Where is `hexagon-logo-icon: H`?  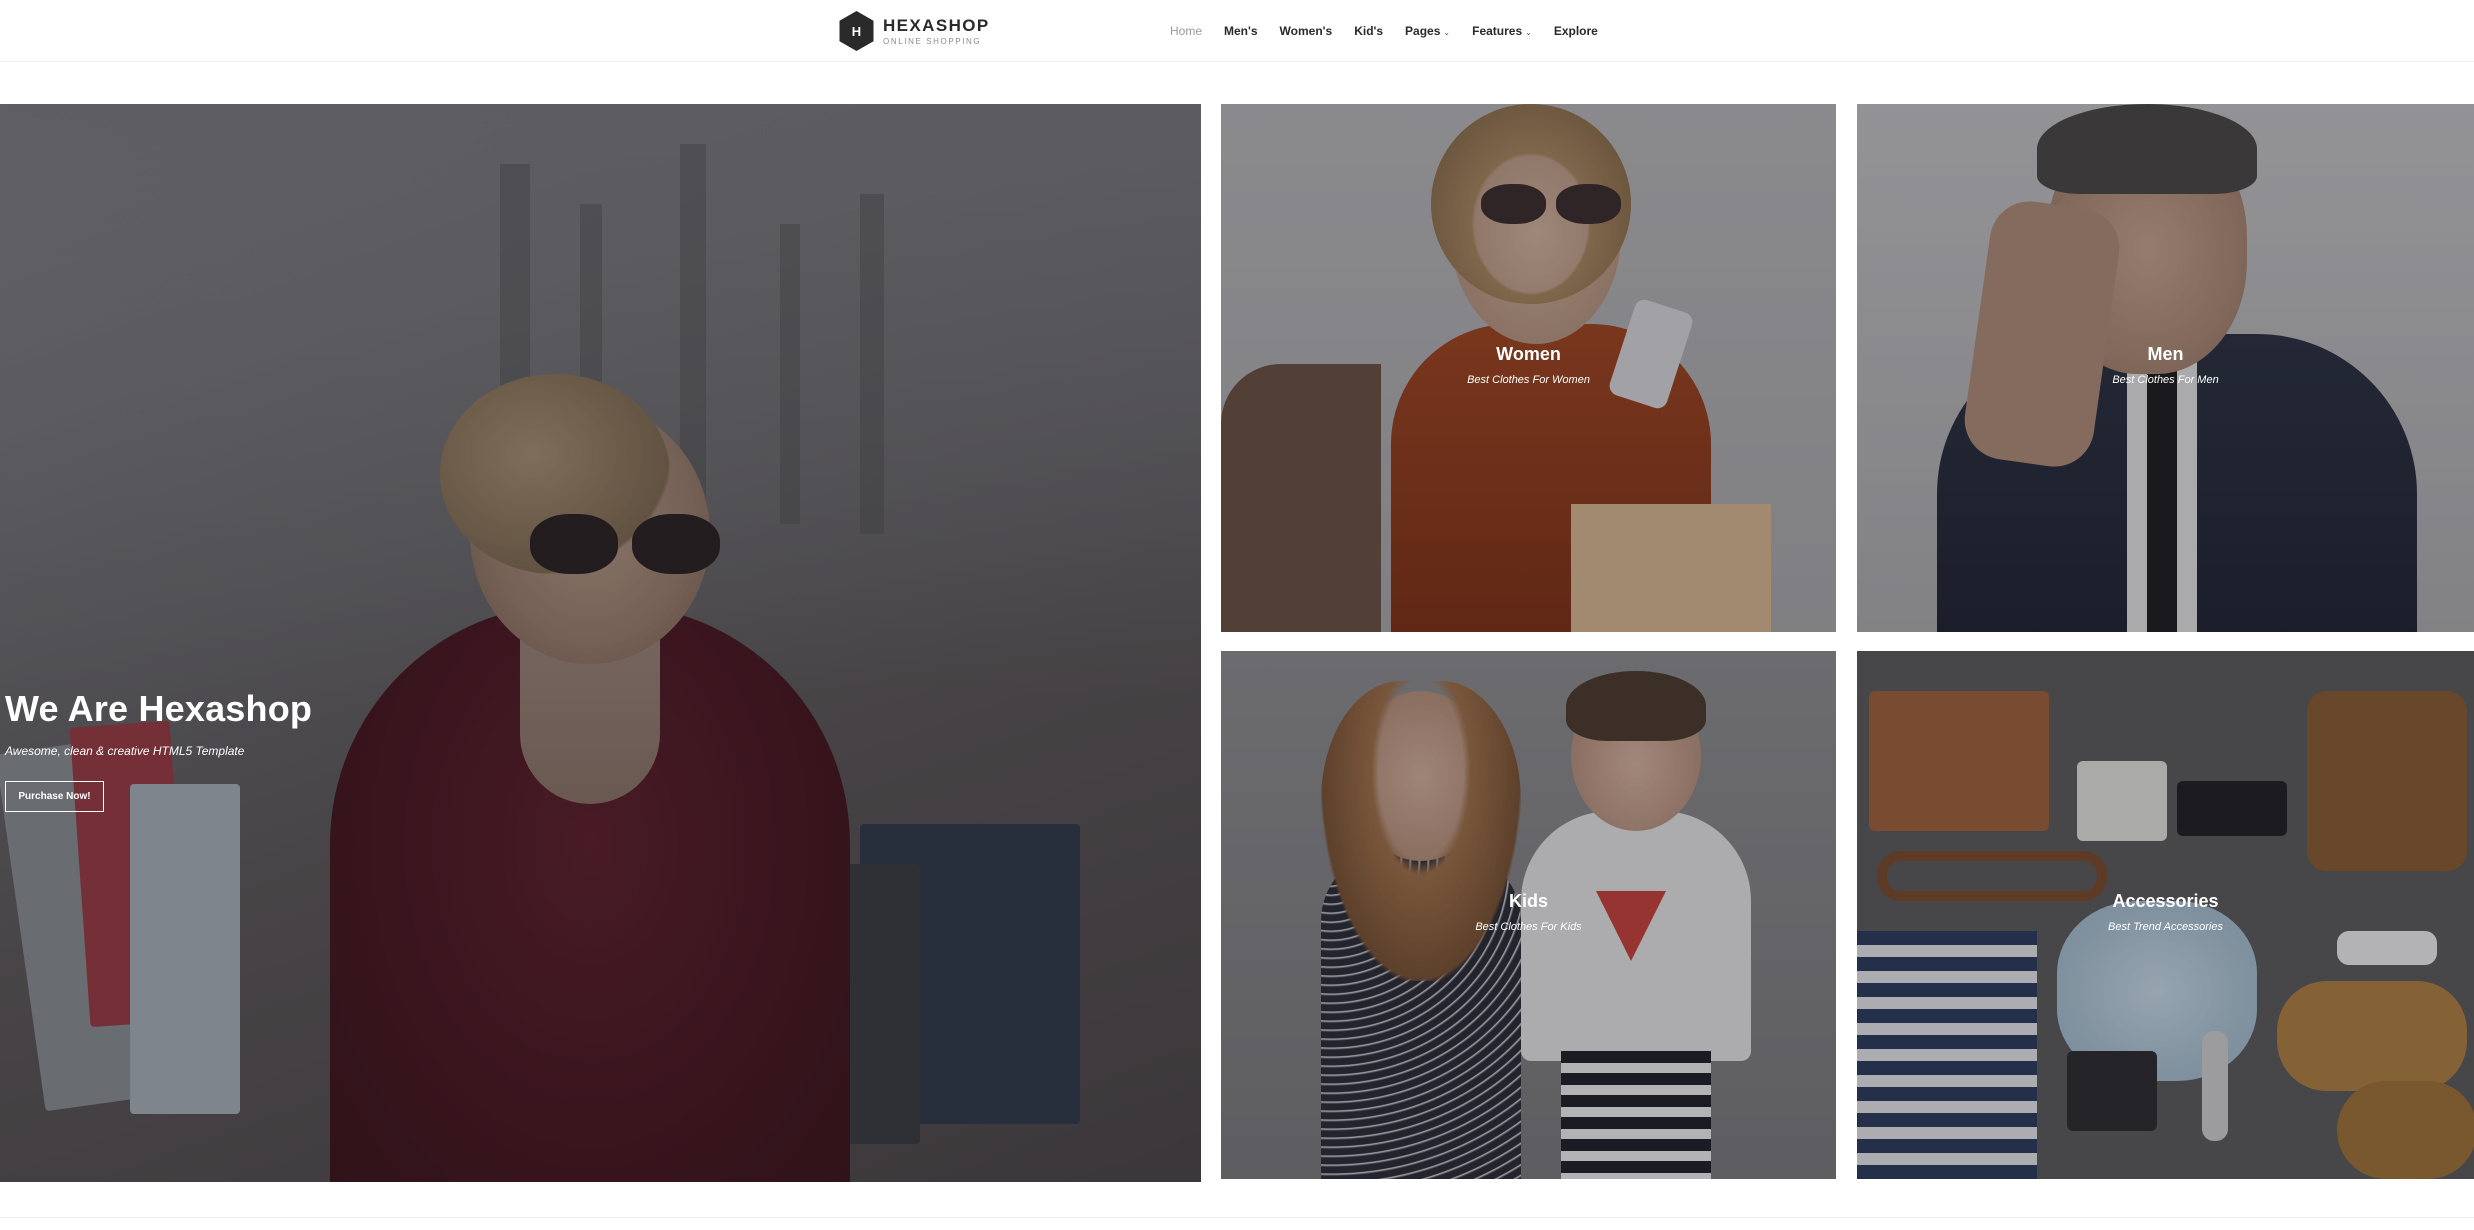 hexagon-logo-icon: H is located at coordinates (856, 31).